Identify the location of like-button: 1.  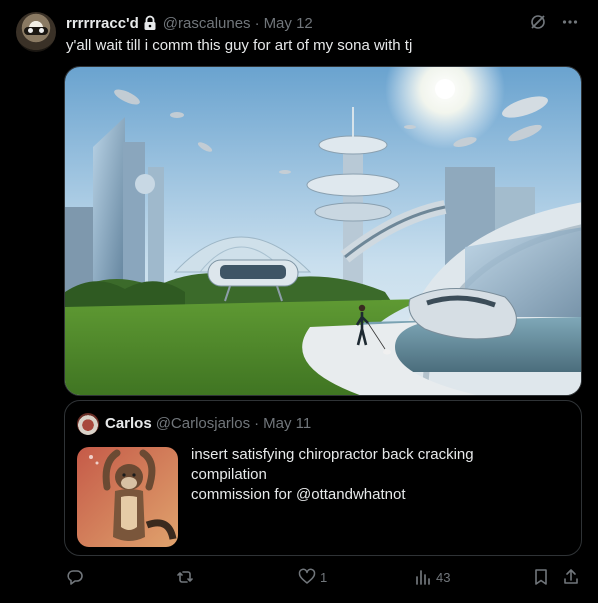
(312, 577).